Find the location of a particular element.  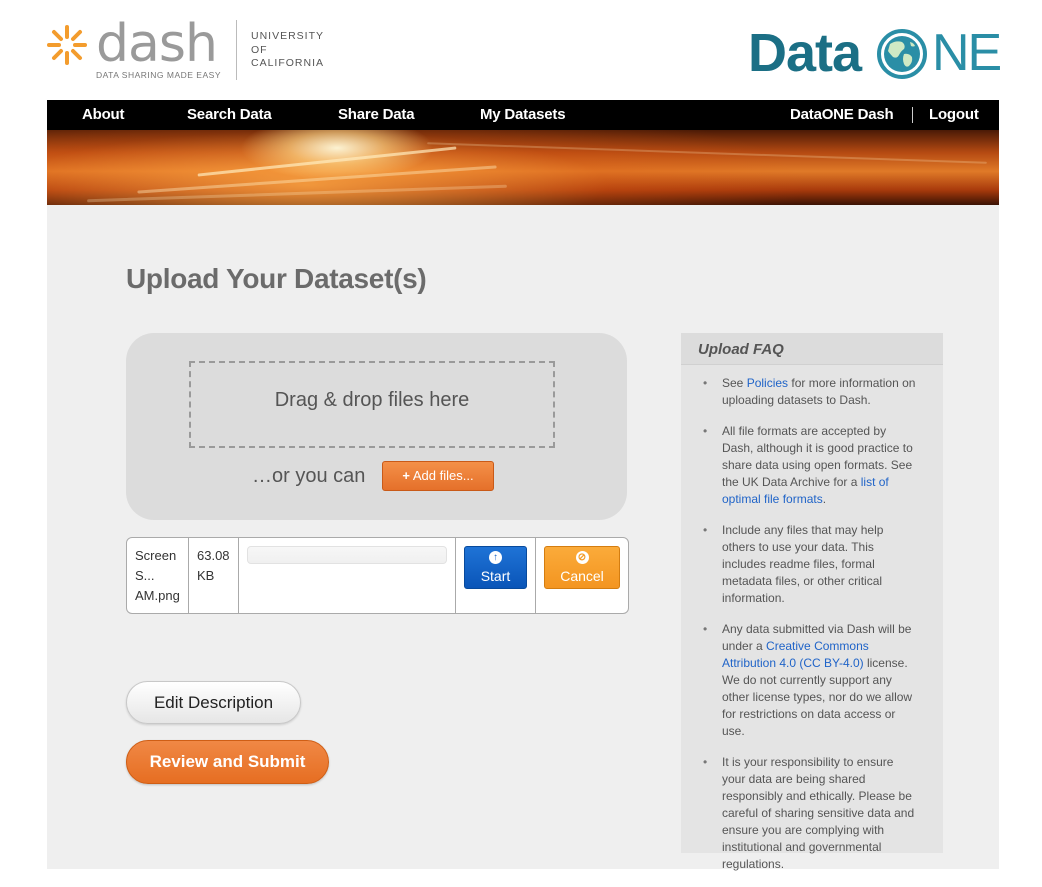

start-upload-button: ↑ Start is located at coordinates (495, 567).